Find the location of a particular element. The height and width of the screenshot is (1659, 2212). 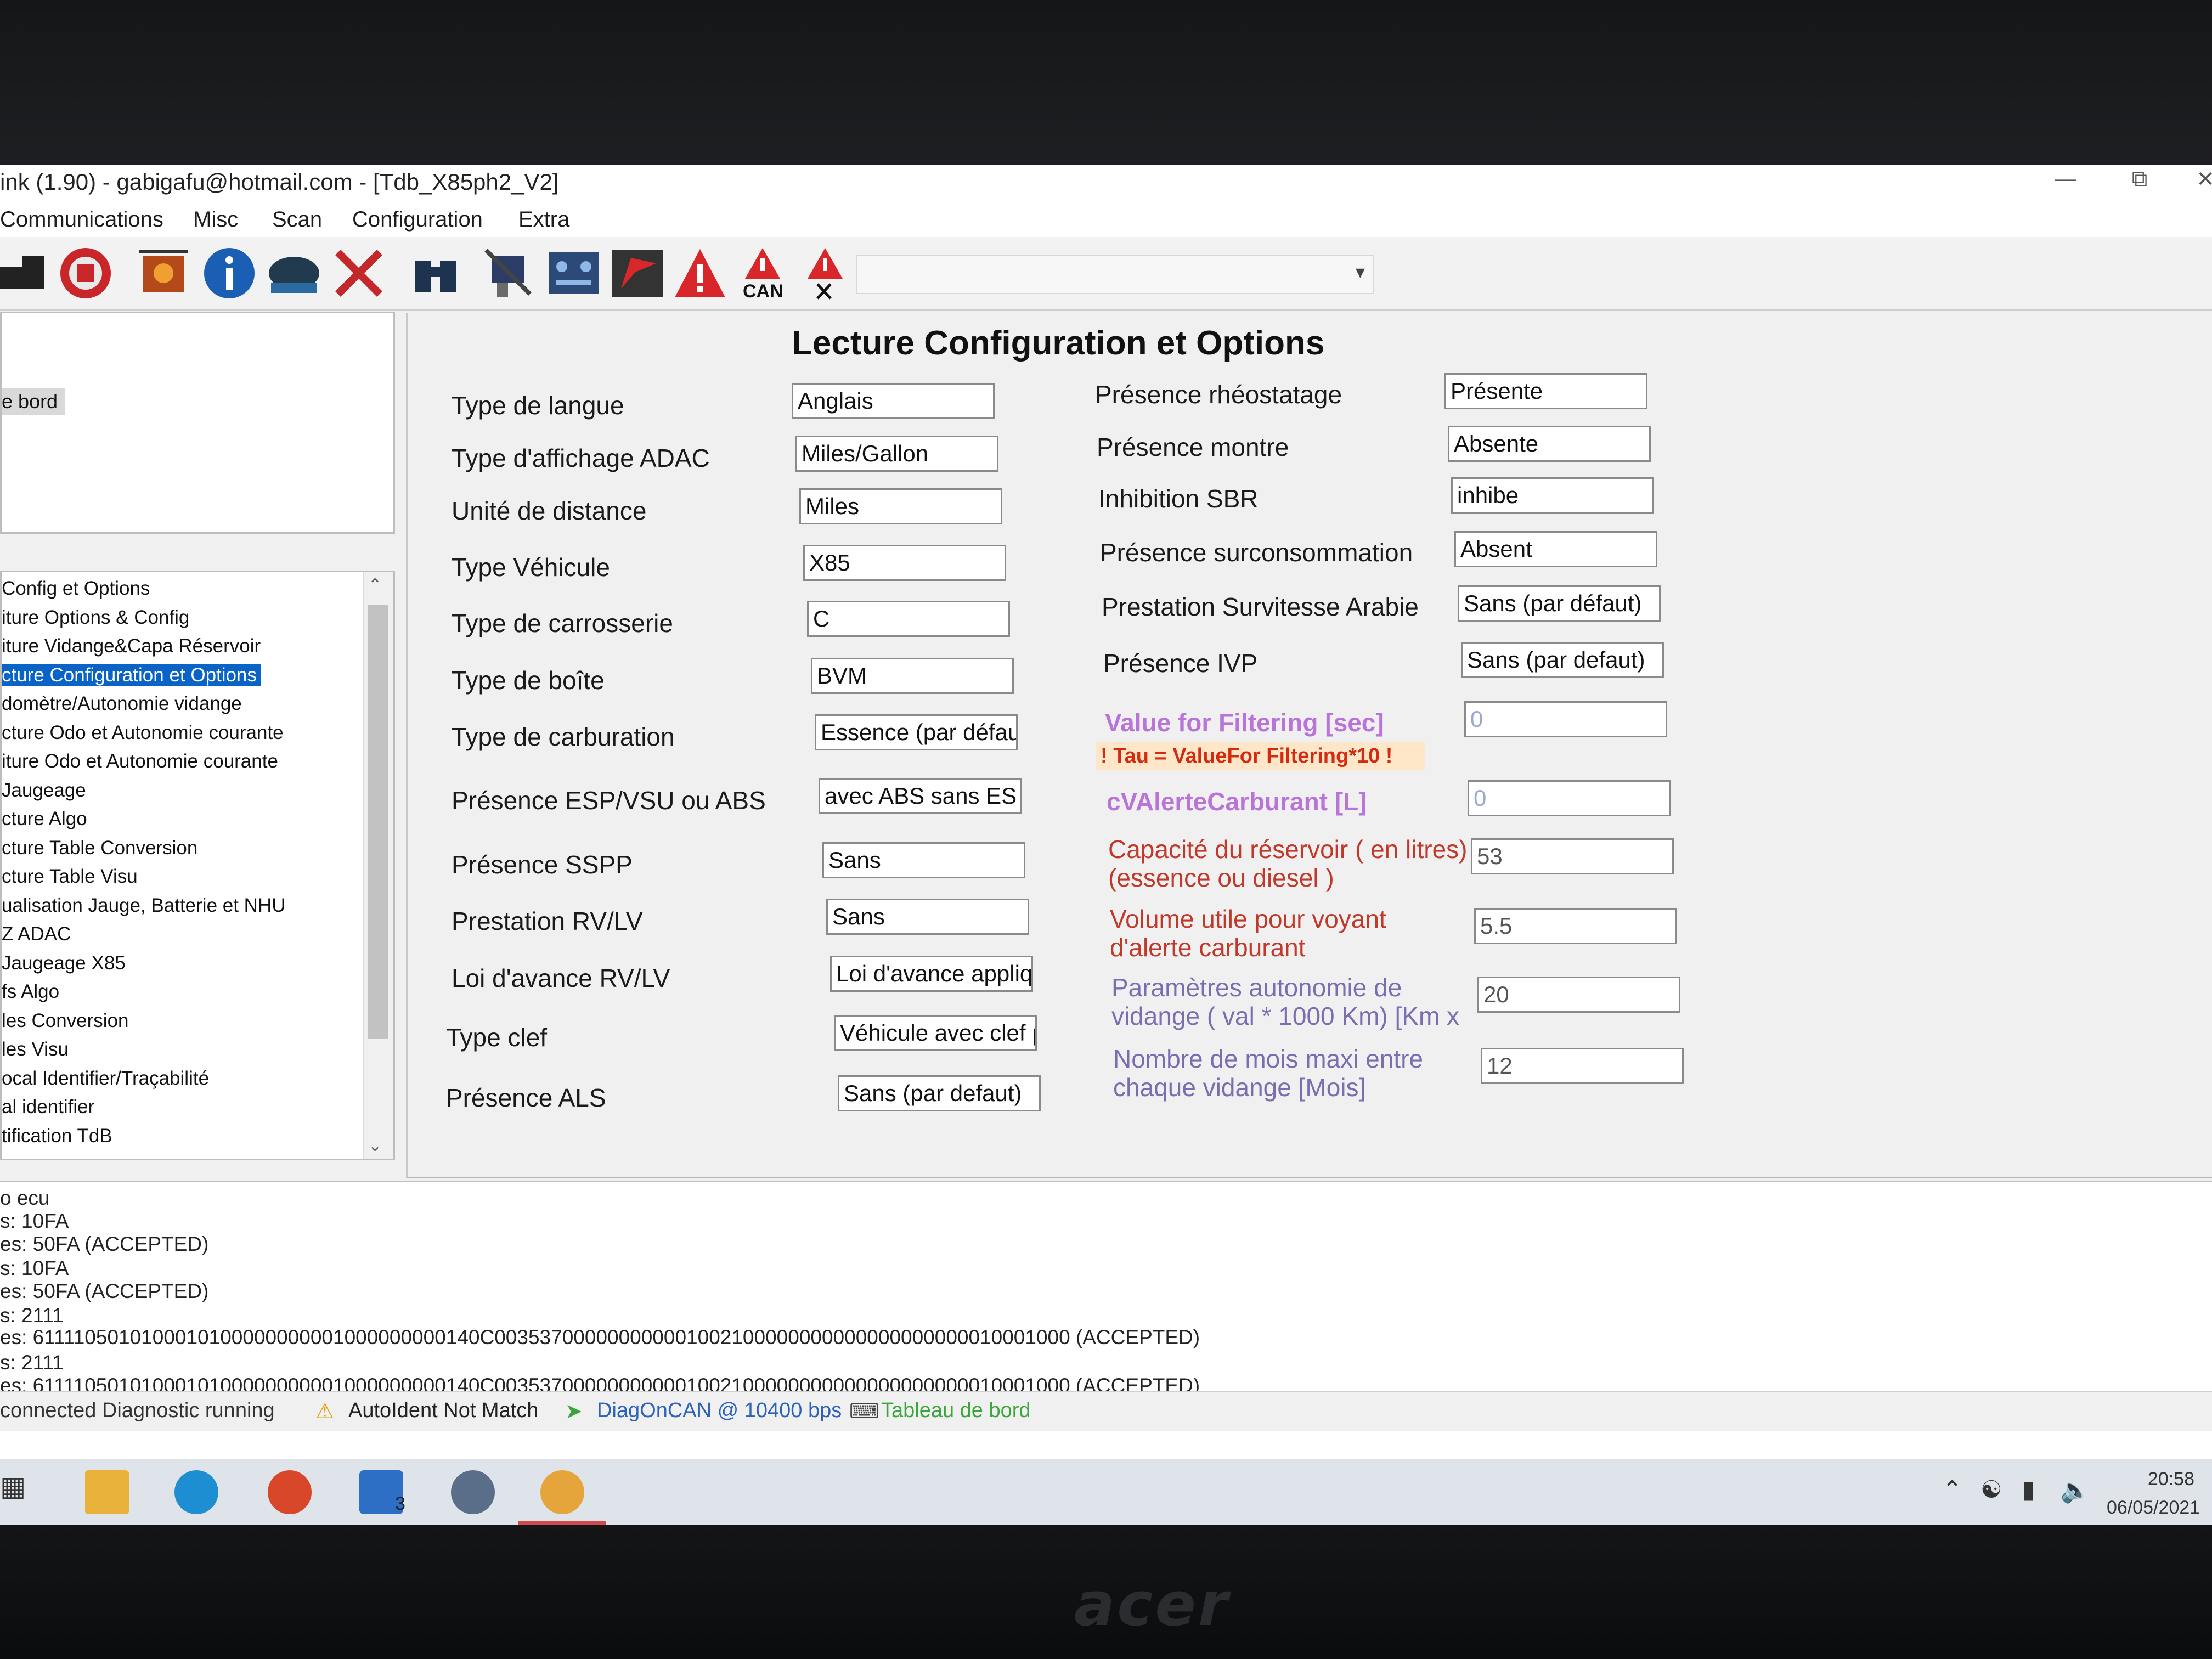

field-value: inhibe is located at coordinates (1552, 496).